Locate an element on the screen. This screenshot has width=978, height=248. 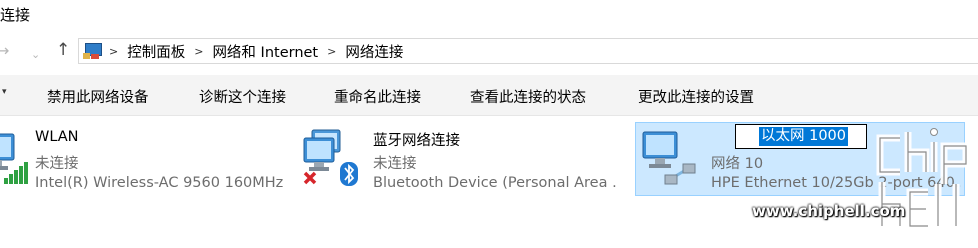
breadcrumb-control-panel: 控制面板 is located at coordinates (156, 51).